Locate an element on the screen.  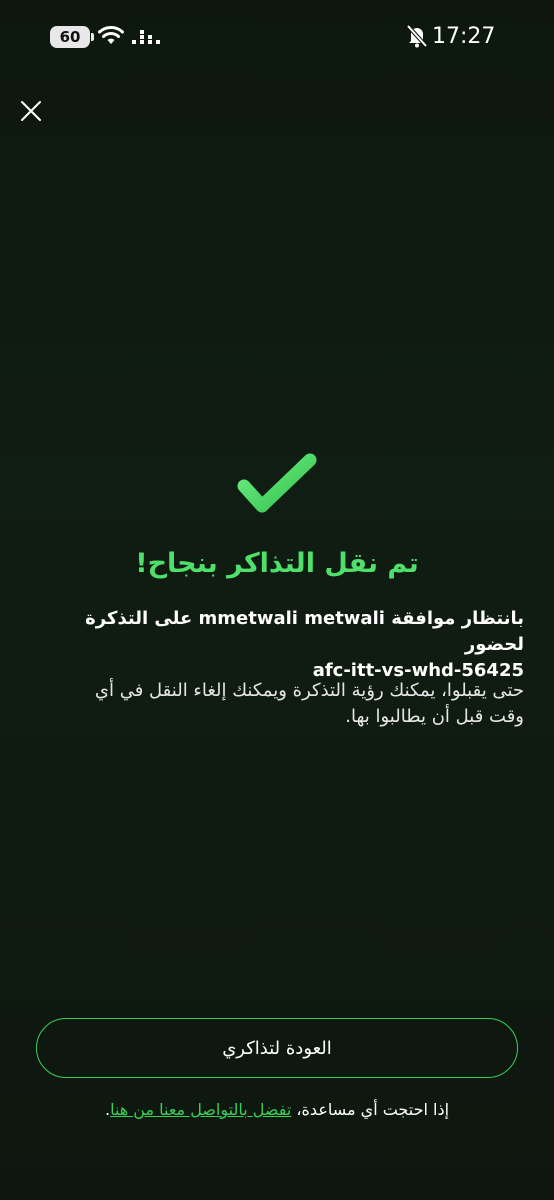
help-prefix: إذا احتجت أي مساعدة، is located at coordinates (370, 1109).